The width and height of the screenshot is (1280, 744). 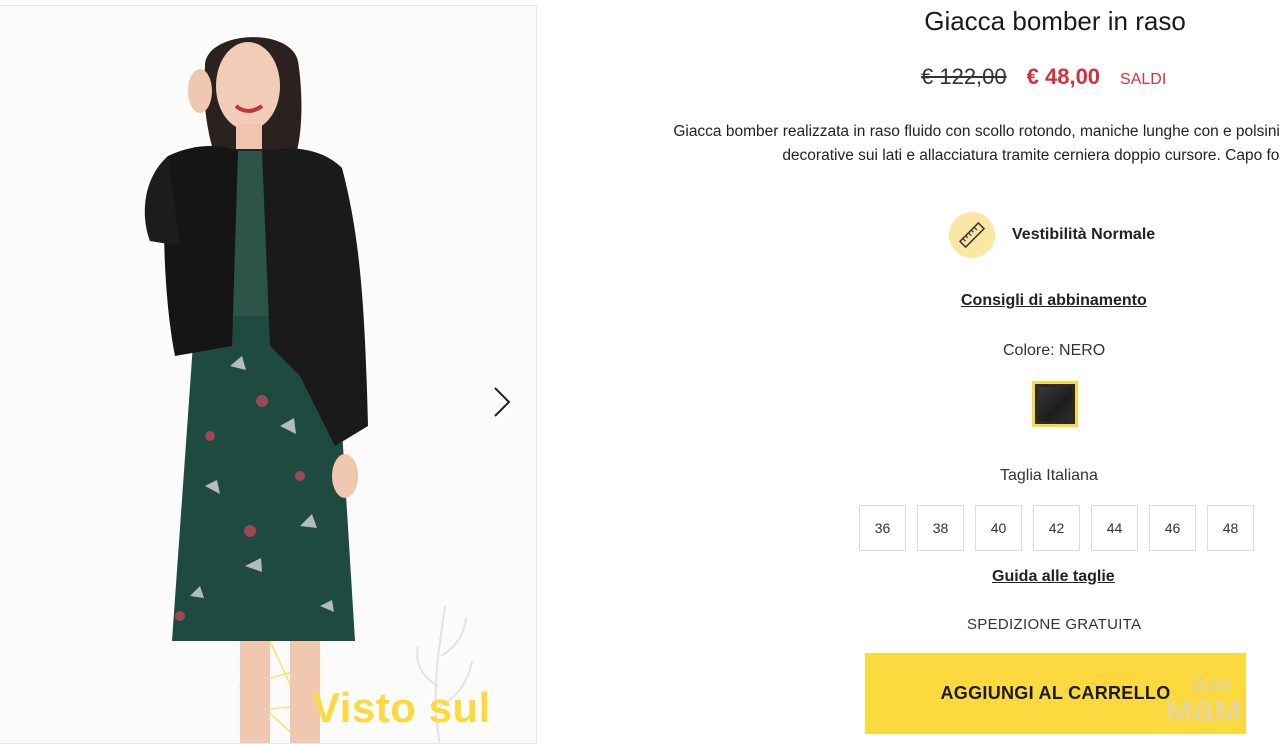 I want to click on old-price: € 122,00, so click(x=964, y=76).